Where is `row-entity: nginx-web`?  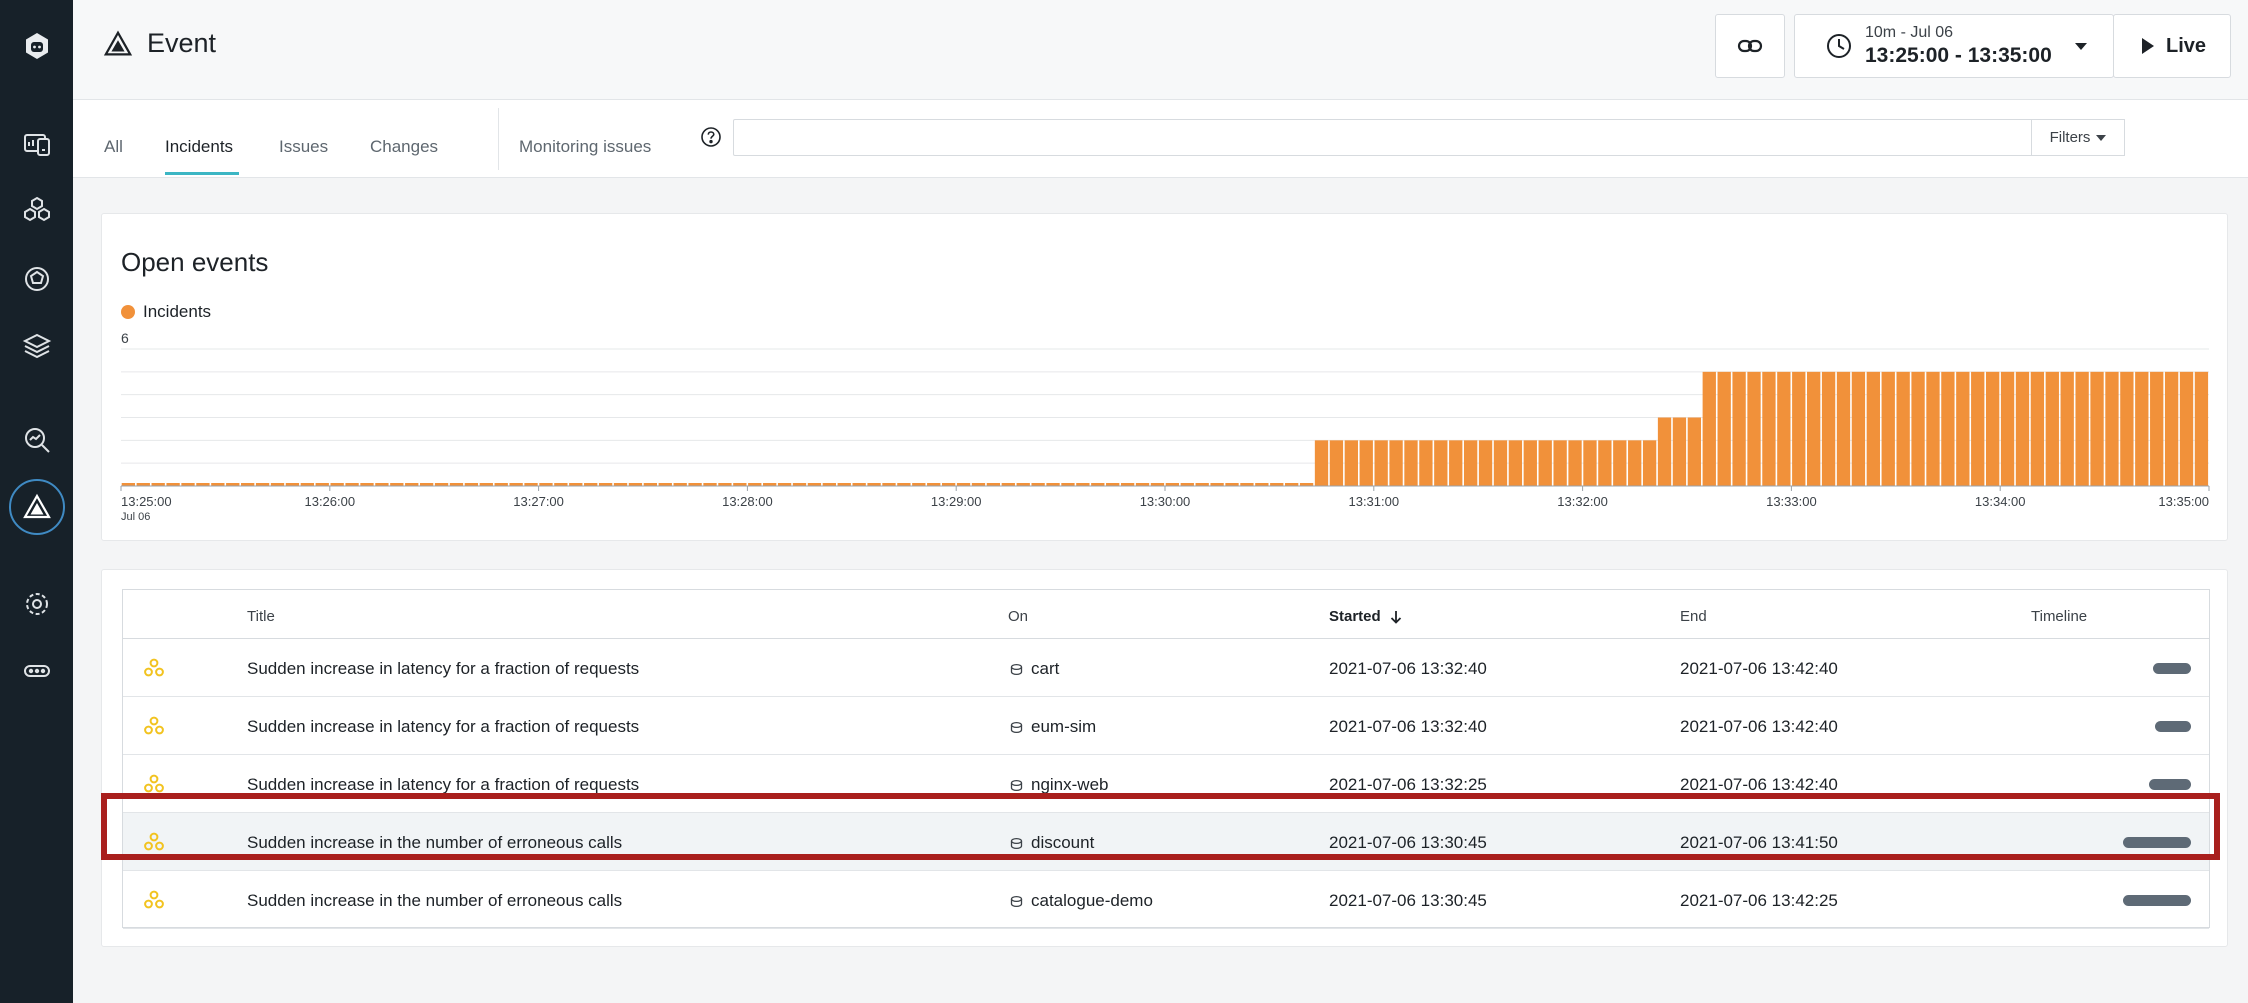 row-entity: nginx-web is located at coordinates (1059, 785).